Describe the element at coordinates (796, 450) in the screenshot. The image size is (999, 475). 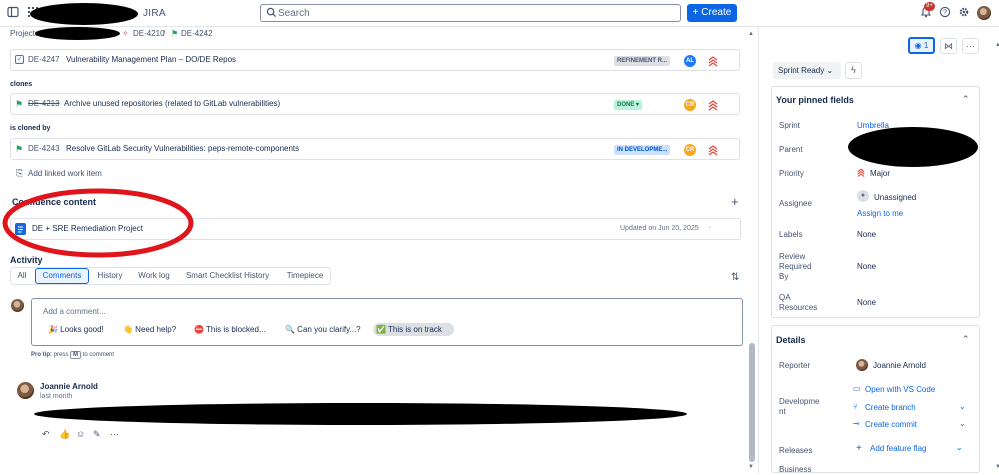
I see `releases-label: Releases` at that location.